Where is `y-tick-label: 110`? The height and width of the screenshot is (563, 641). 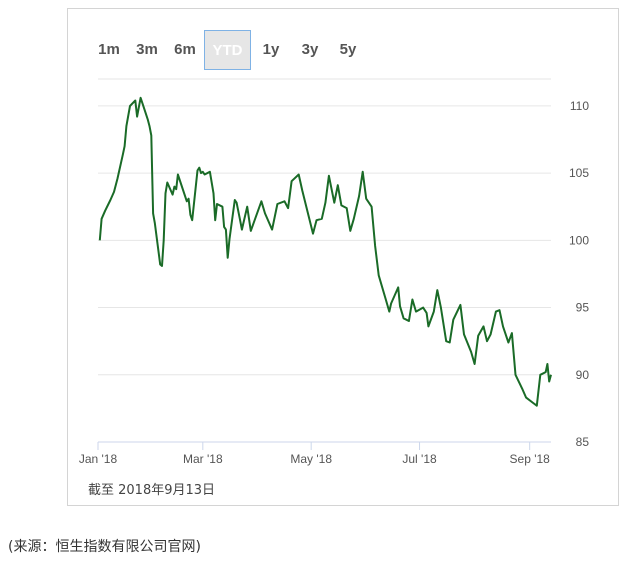
y-tick-label: 110 is located at coordinates (579, 106).